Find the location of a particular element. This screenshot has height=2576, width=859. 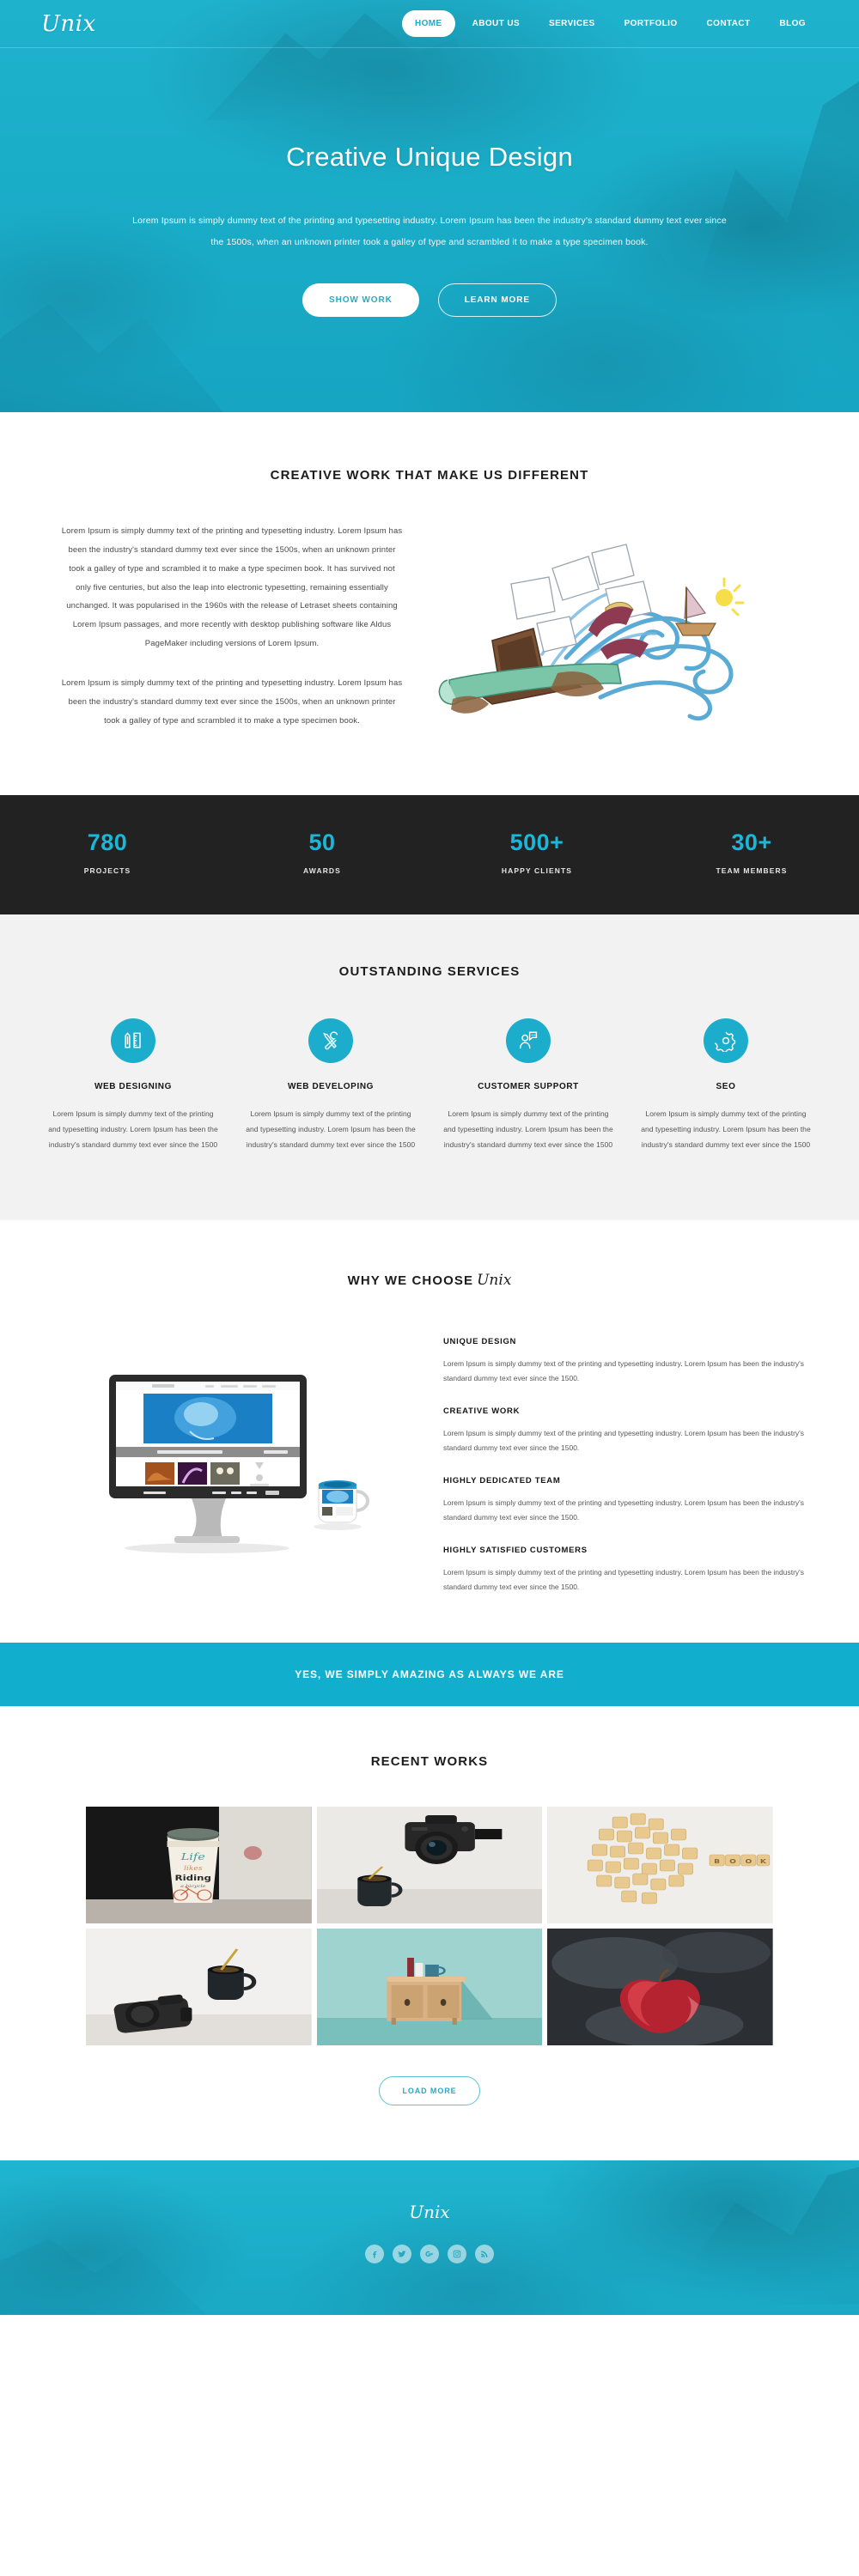

load-more-wrapper: LOAD MORE is located at coordinates (430, 2090).